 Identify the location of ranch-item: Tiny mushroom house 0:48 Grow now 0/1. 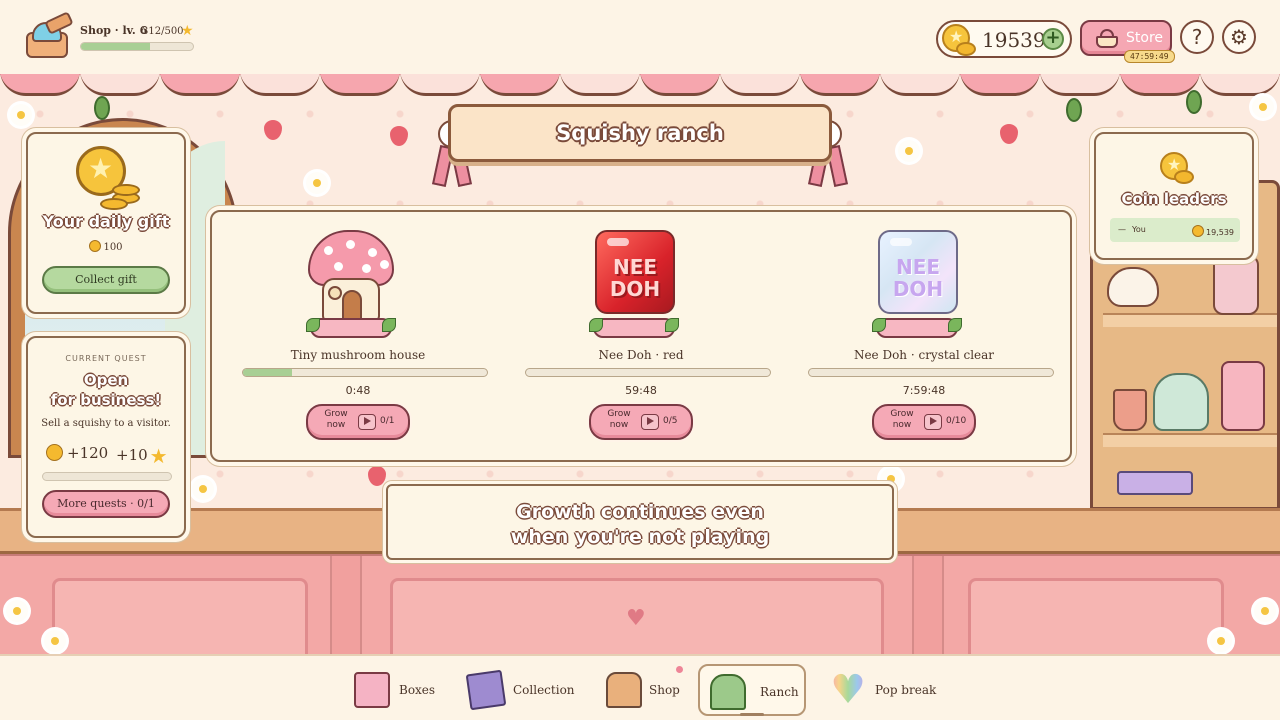
(358, 338).